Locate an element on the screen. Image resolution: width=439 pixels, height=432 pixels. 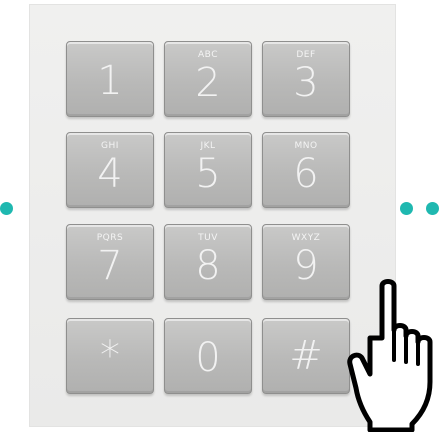
key-digit: 7 is located at coordinates (110, 266).